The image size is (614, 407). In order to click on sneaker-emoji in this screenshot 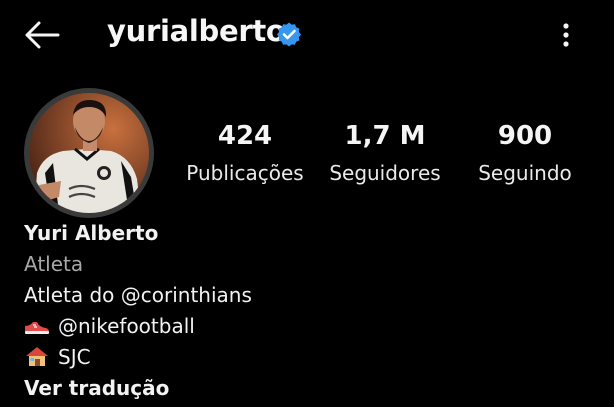, I will do `click(37, 324)`.